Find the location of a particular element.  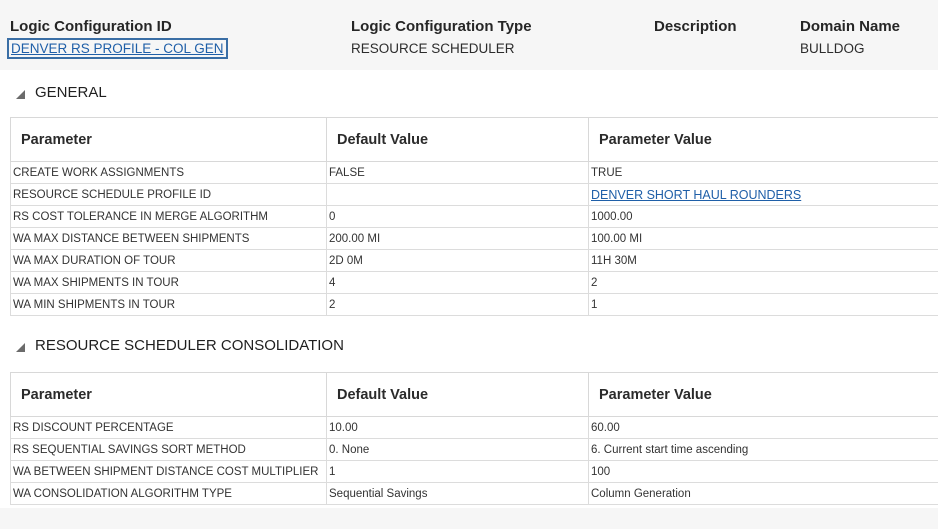

bottom-band is located at coordinates (469, 518).